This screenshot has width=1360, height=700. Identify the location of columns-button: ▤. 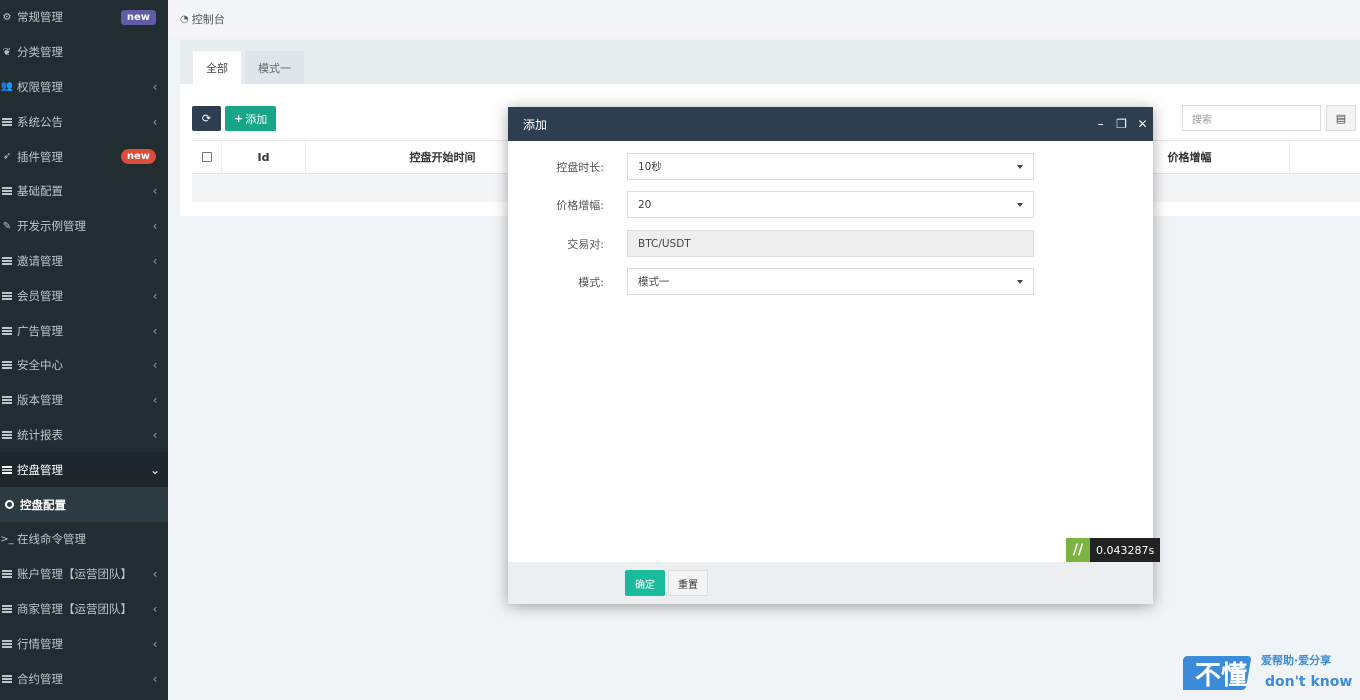
(1341, 118).